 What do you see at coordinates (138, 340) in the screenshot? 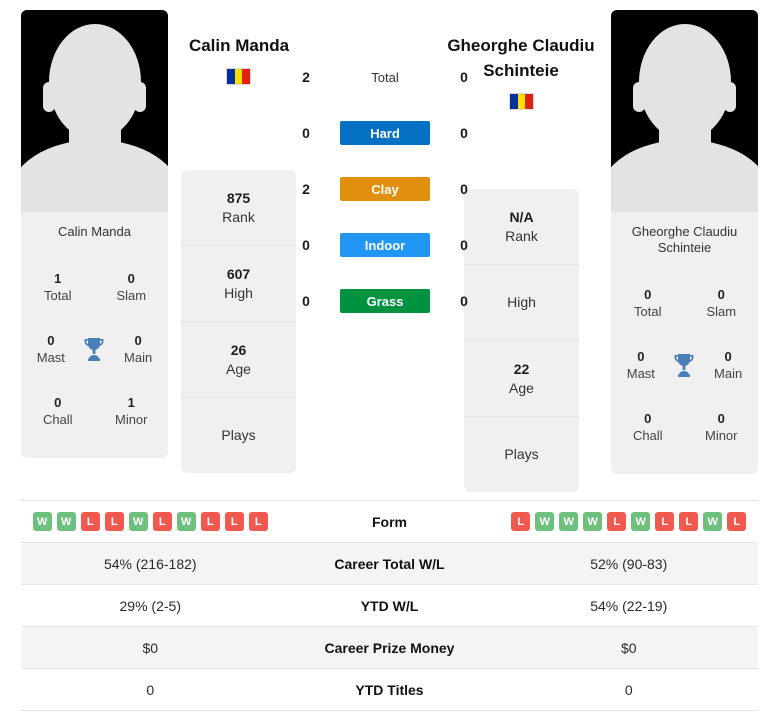
I see `titles-main-value: 0` at bounding box center [138, 340].